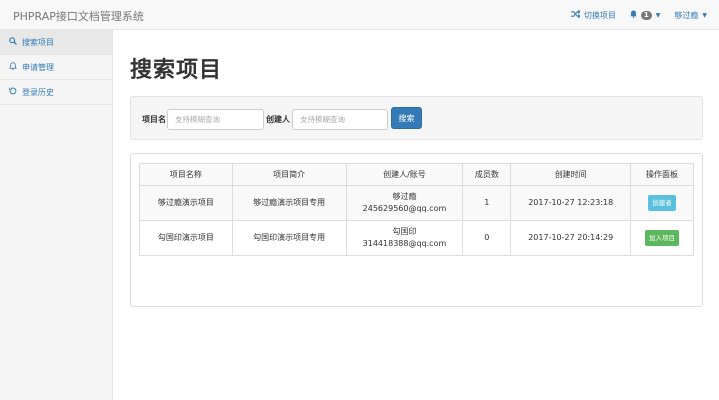 This screenshot has height=400, width=719. What do you see at coordinates (215, 119) in the screenshot?
I see `project-name-input` at bounding box center [215, 119].